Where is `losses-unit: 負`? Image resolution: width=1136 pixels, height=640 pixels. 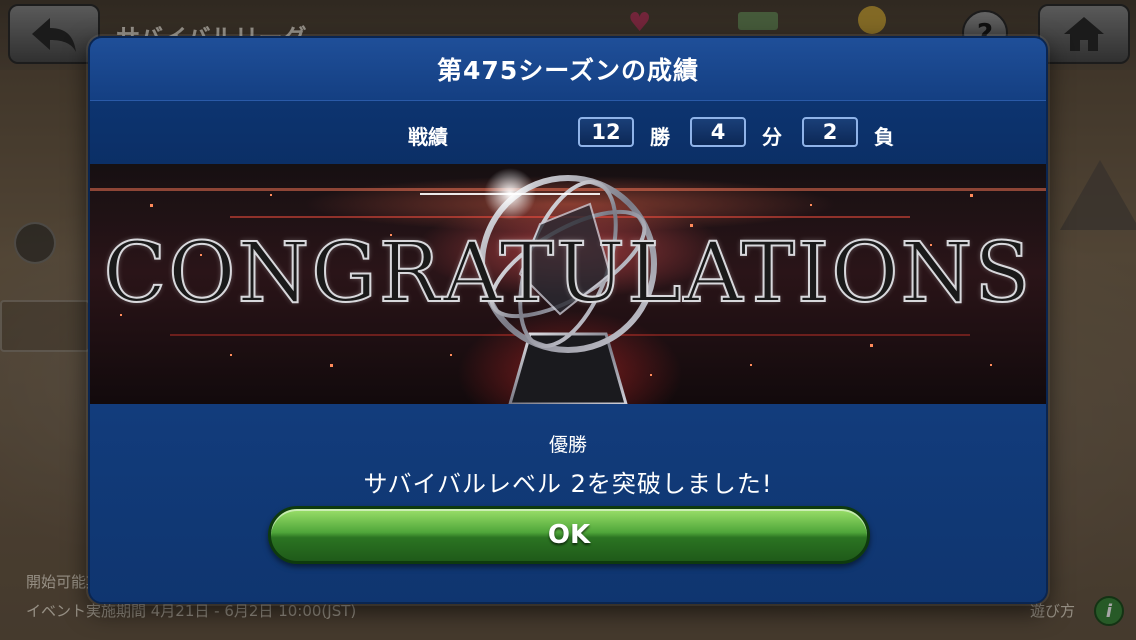 losses-unit: 負 is located at coordinates (884, 137).